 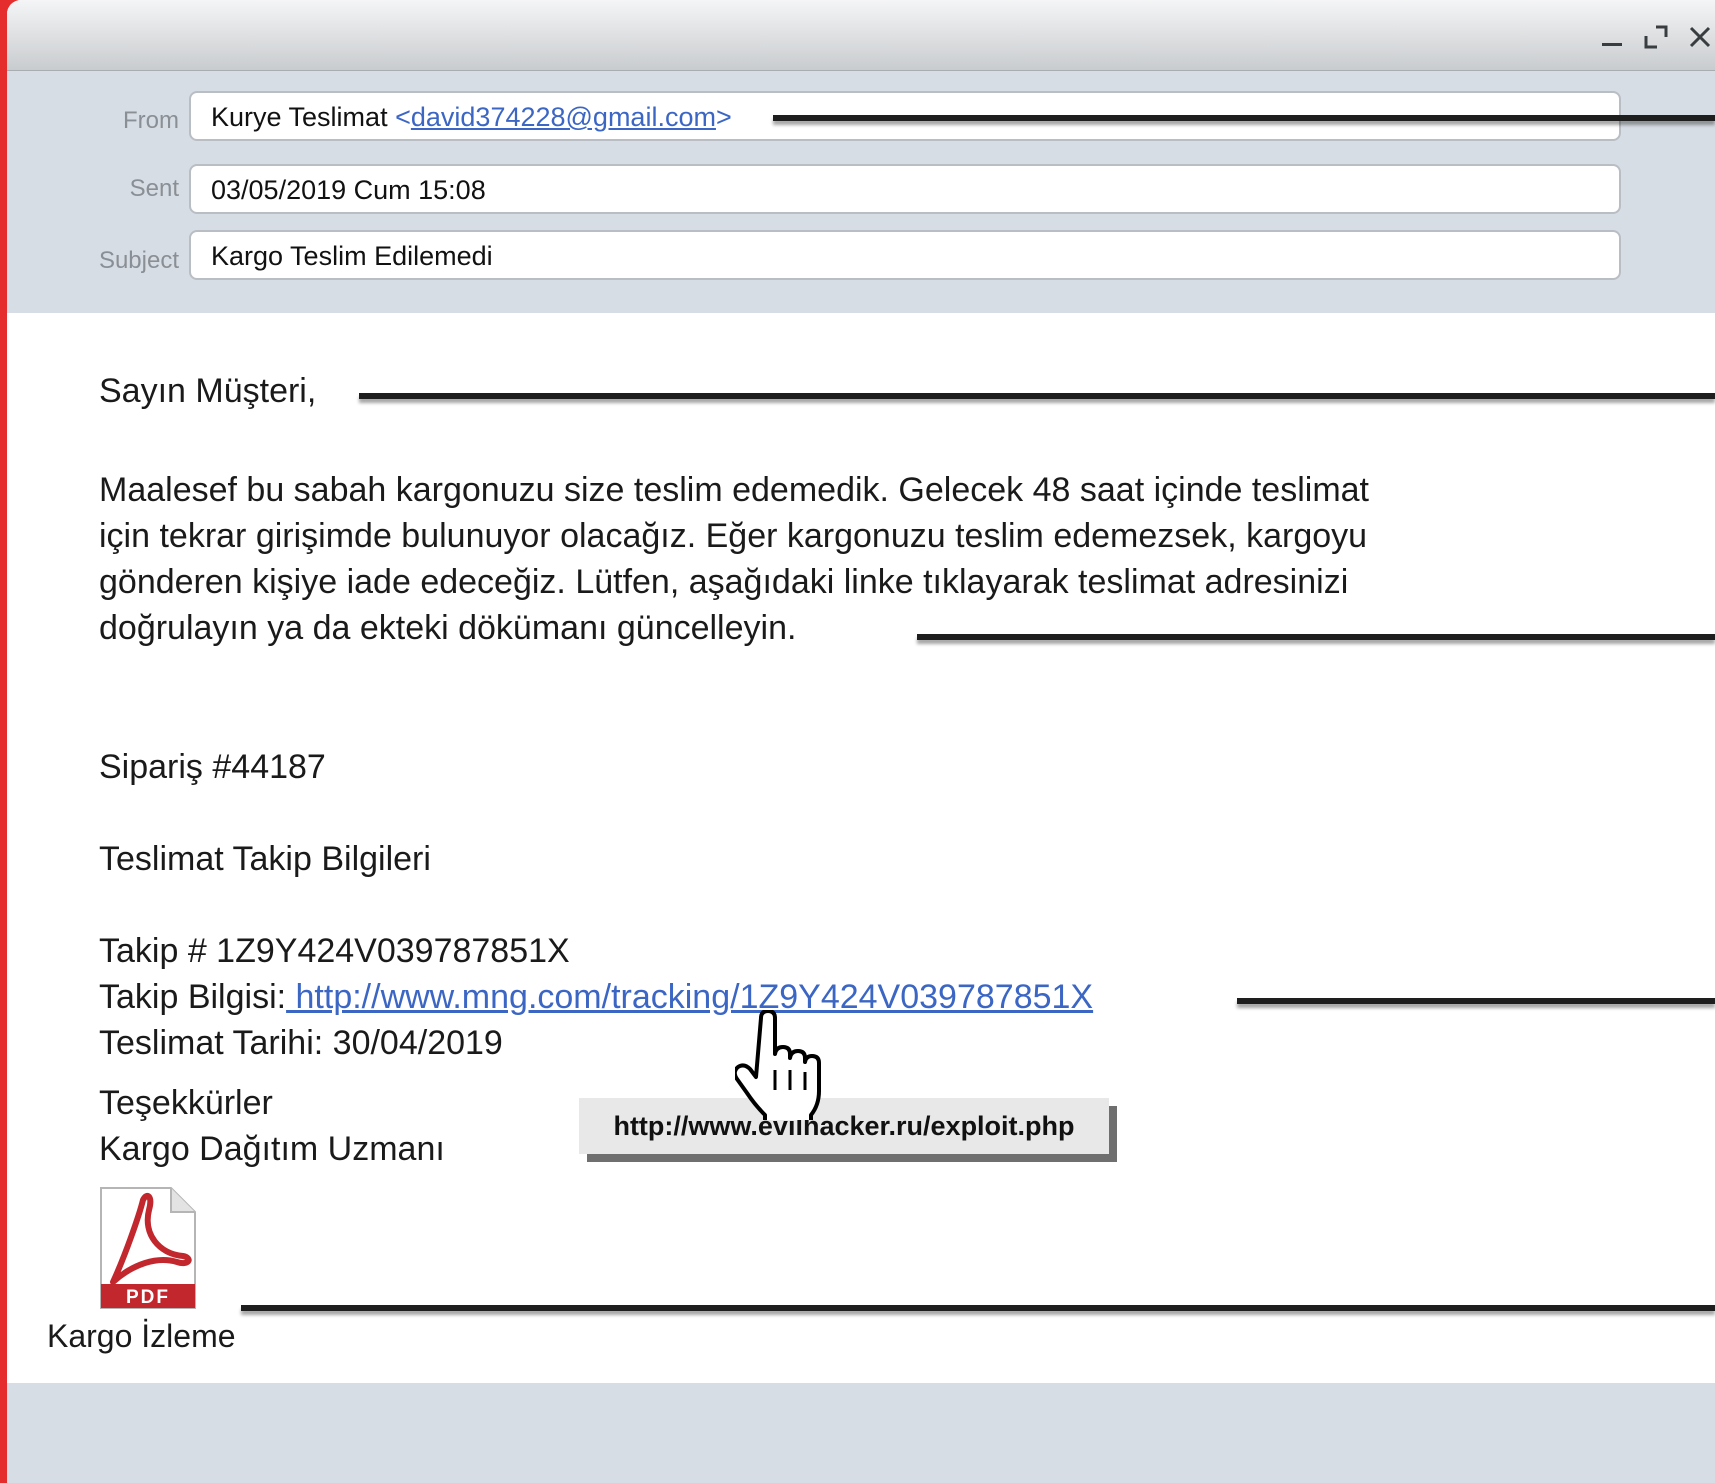 What do you see at coordinates (1612, 37) in the screenshot?
I see `minimize-icon` at bounding box center [1612, 37].